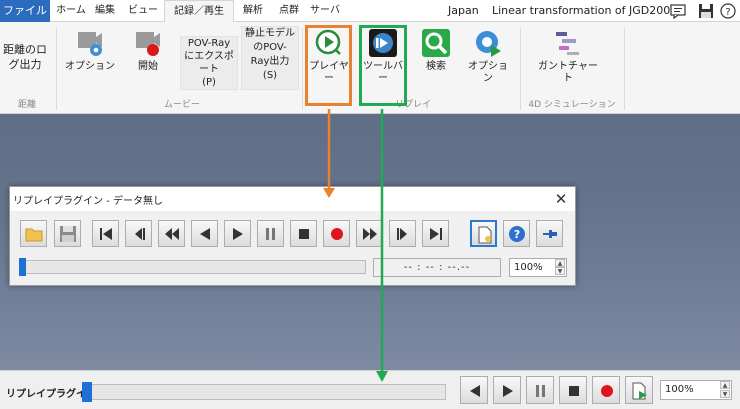 This screenshot has width=740, height=409. I want to click on skip-start-icon, so click(106, 234).